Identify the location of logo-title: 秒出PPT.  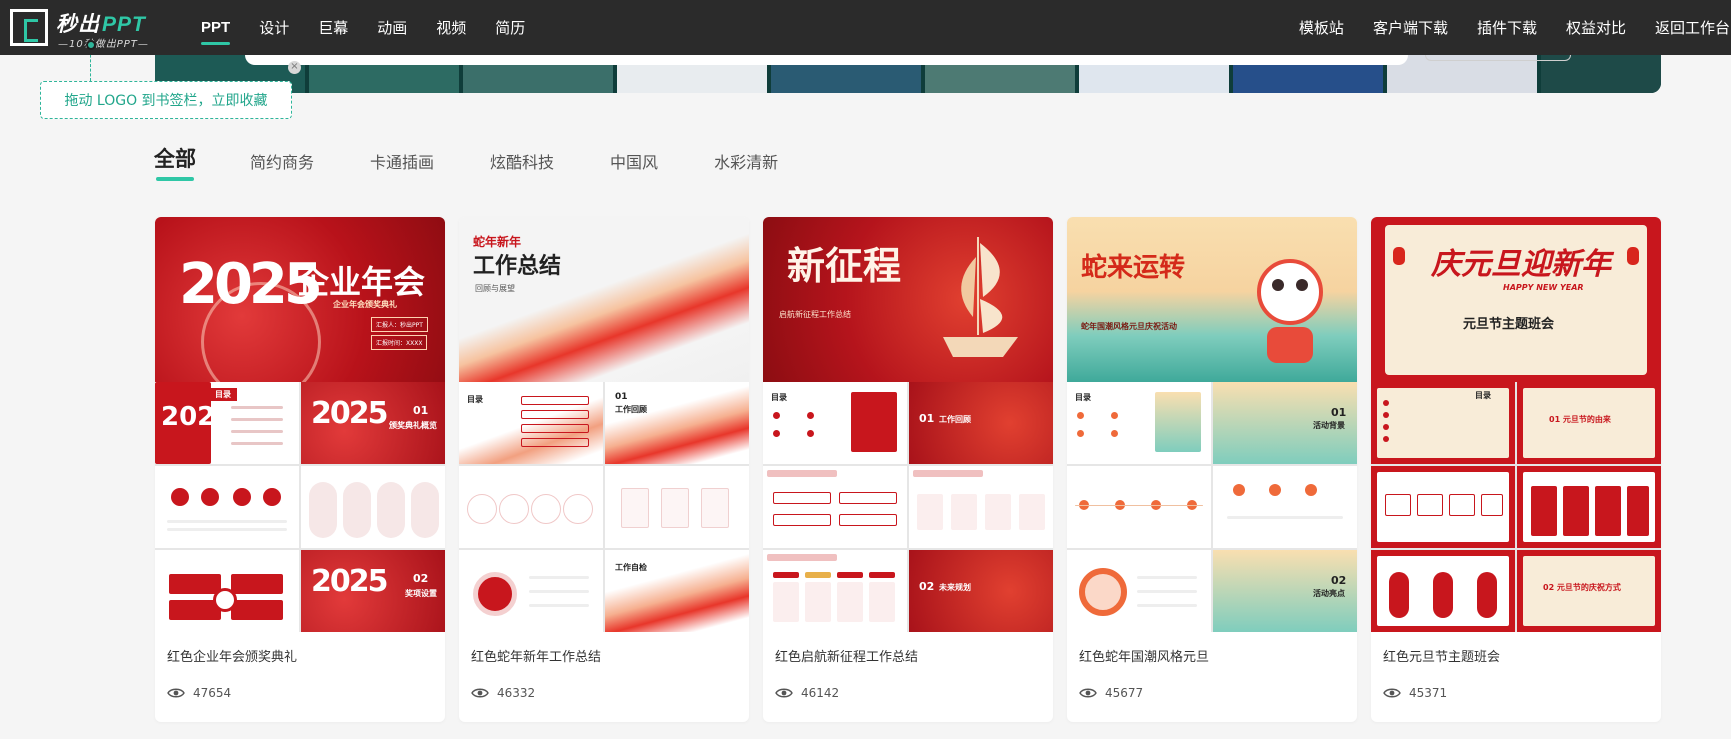
(101, 24).